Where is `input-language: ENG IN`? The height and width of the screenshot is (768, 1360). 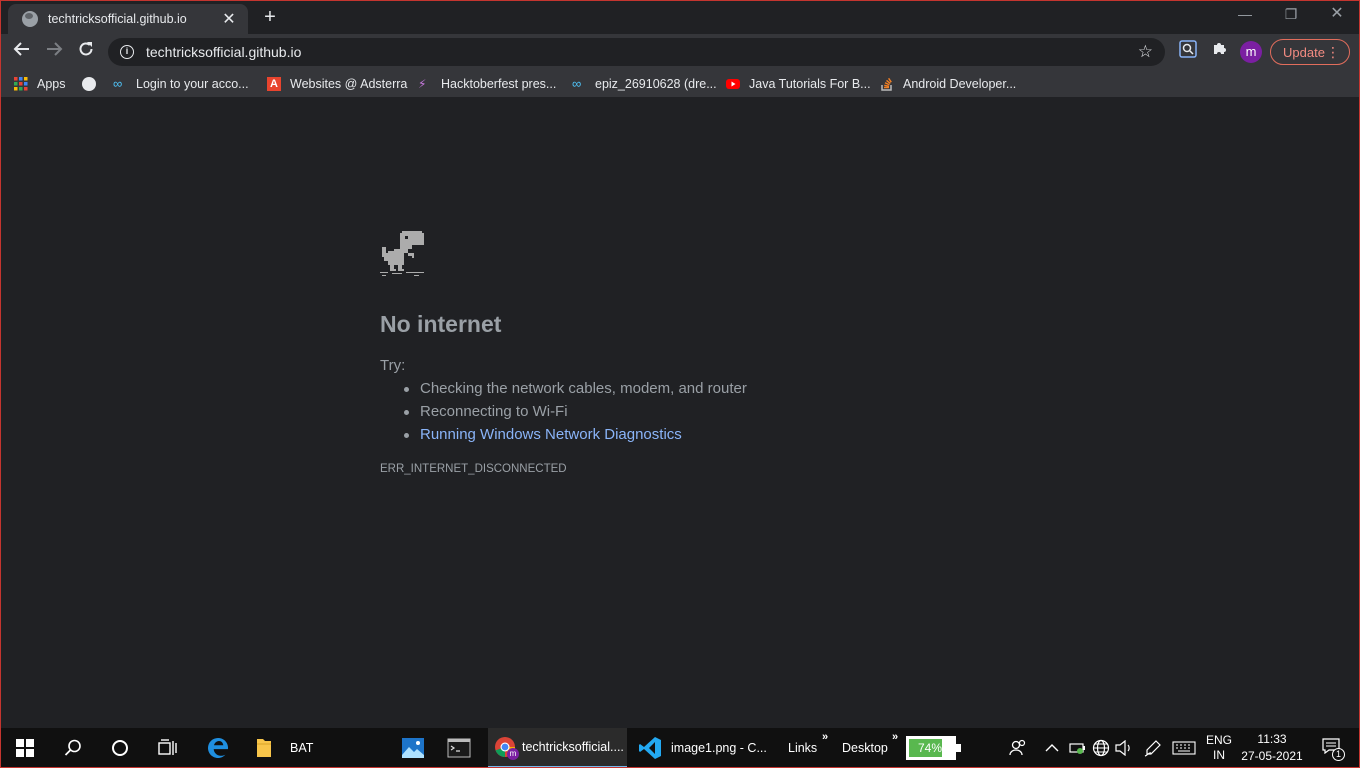
input-language: ENG IN is located at coordinates (1219, 748).